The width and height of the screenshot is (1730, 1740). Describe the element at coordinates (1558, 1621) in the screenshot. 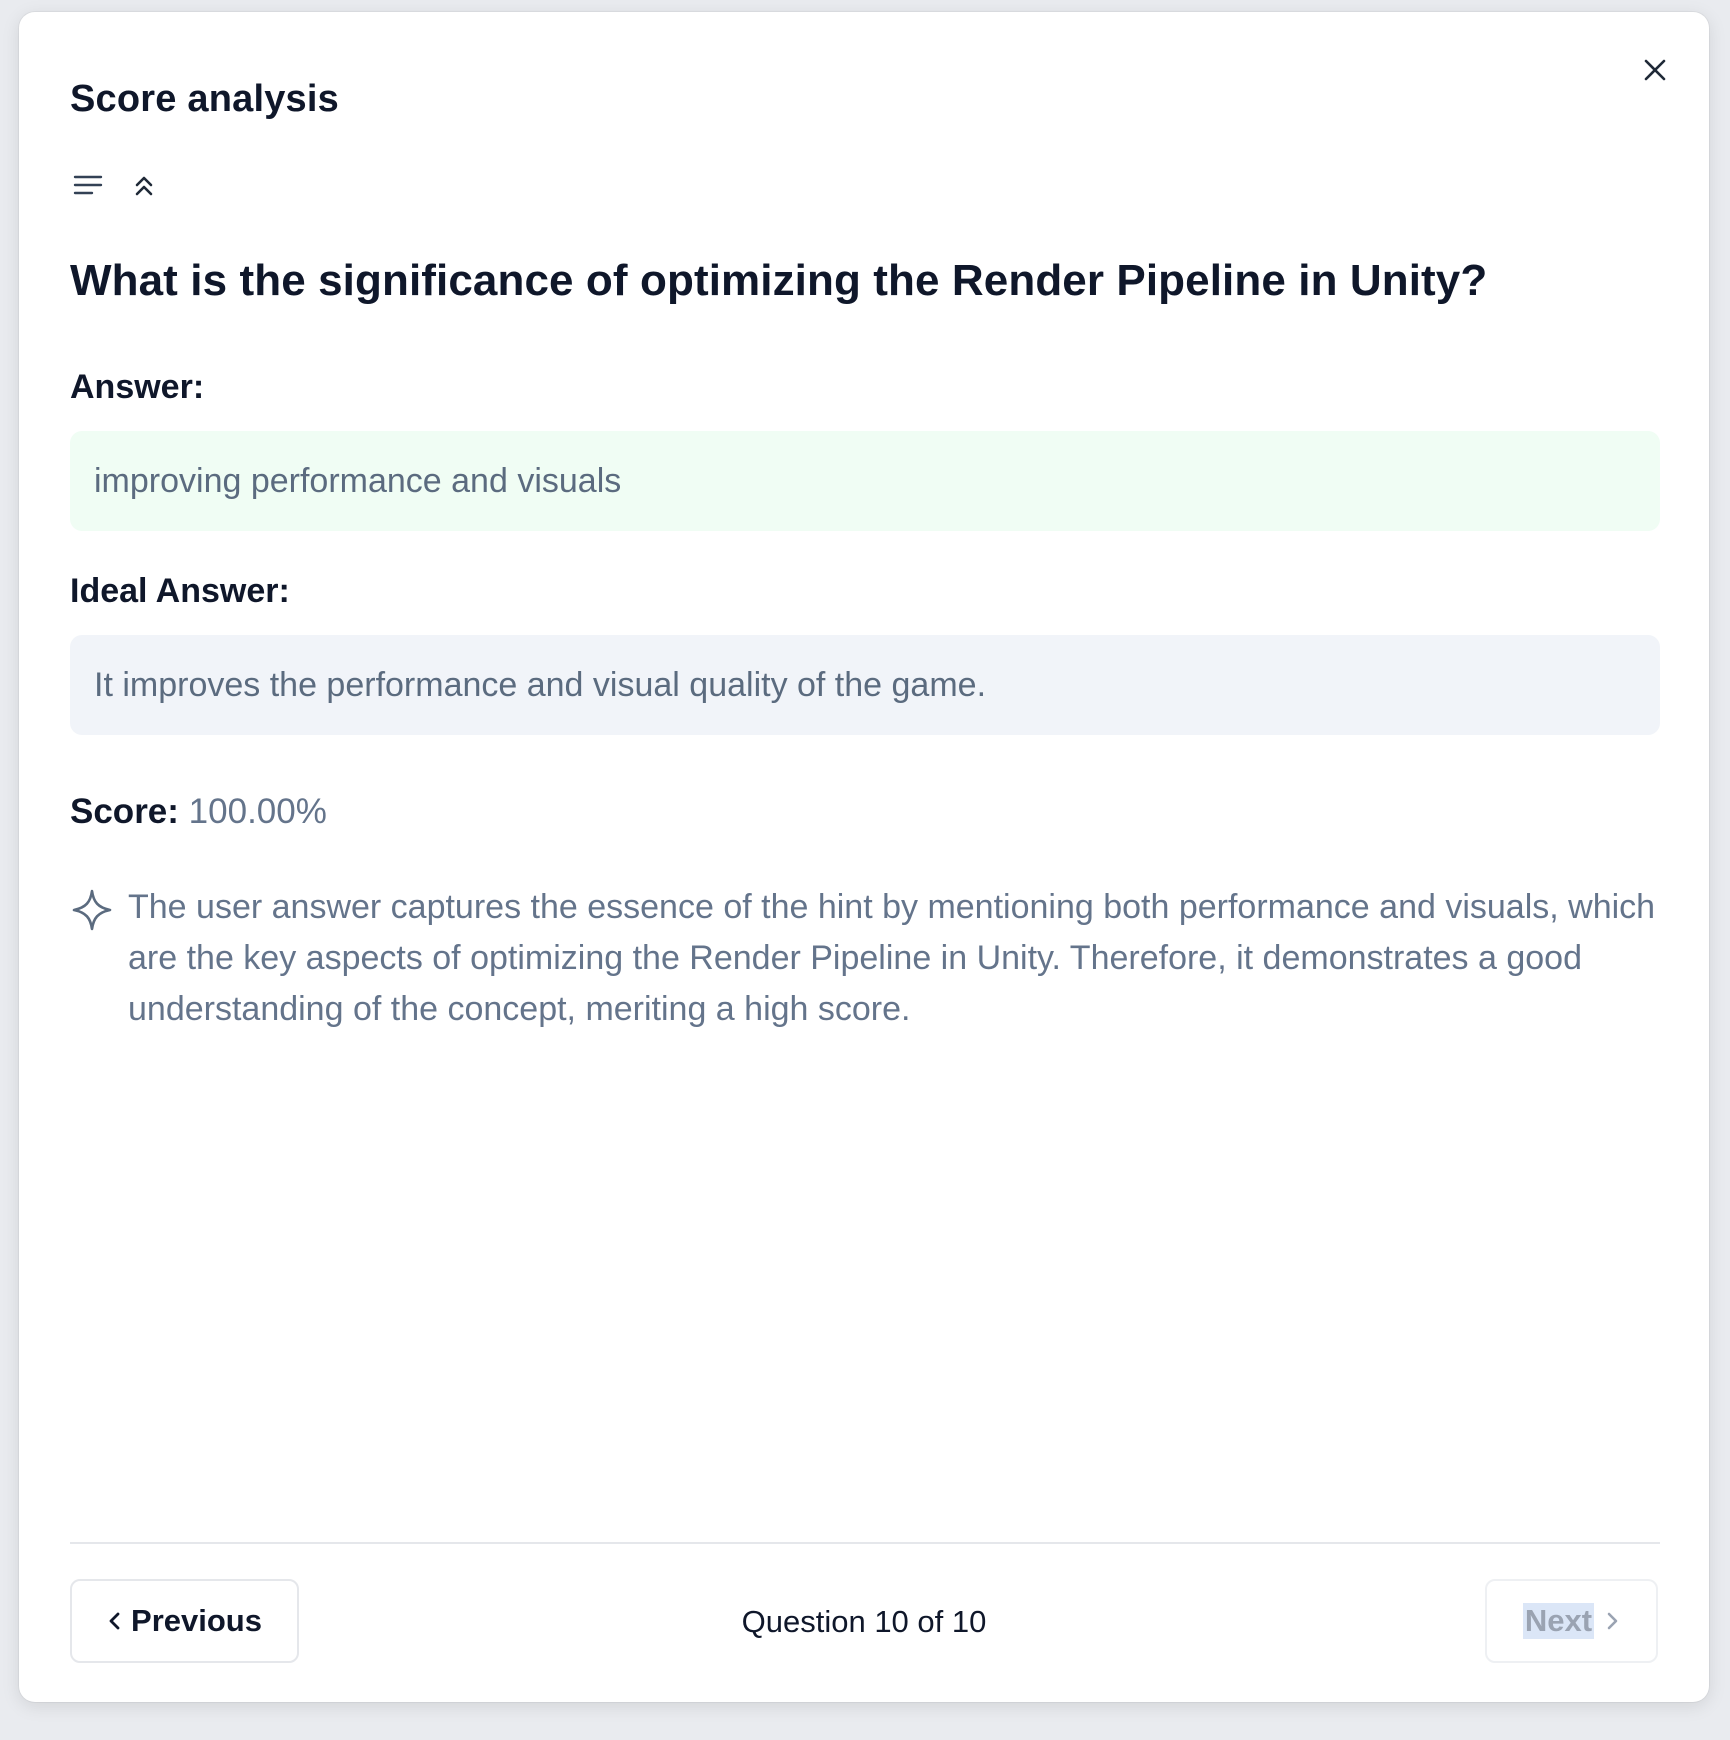

I see `next-label: Next` at that location.